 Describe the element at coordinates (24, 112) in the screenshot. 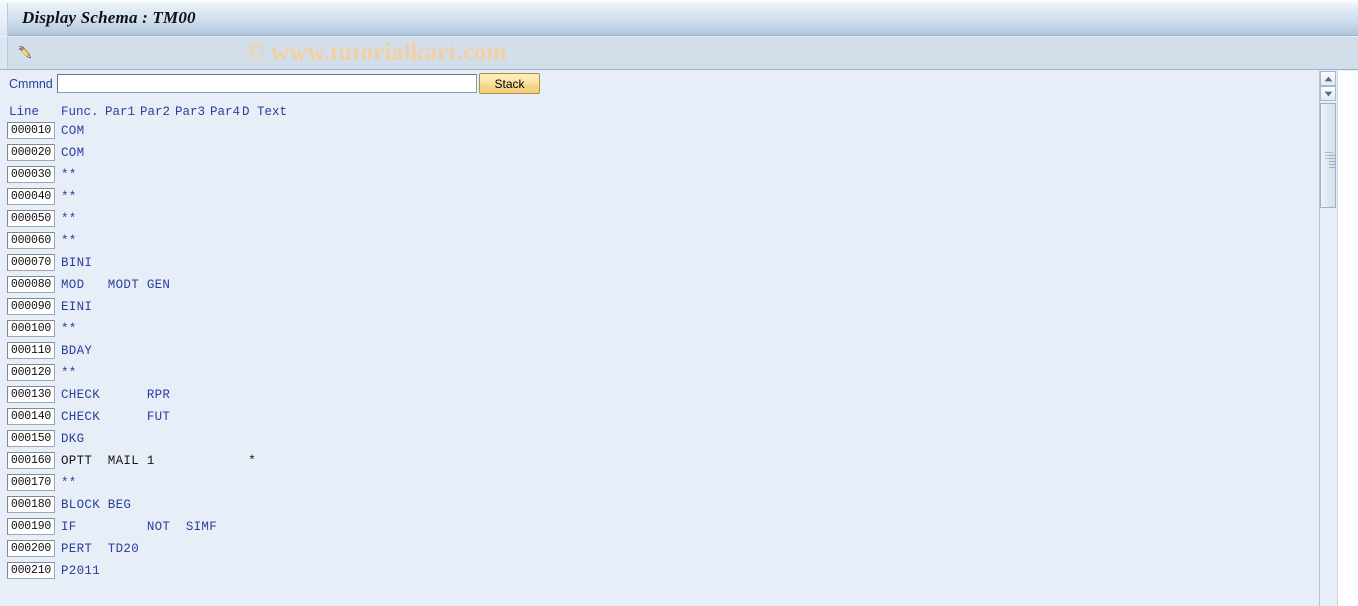

I see `column-header-line: Line` at that location.